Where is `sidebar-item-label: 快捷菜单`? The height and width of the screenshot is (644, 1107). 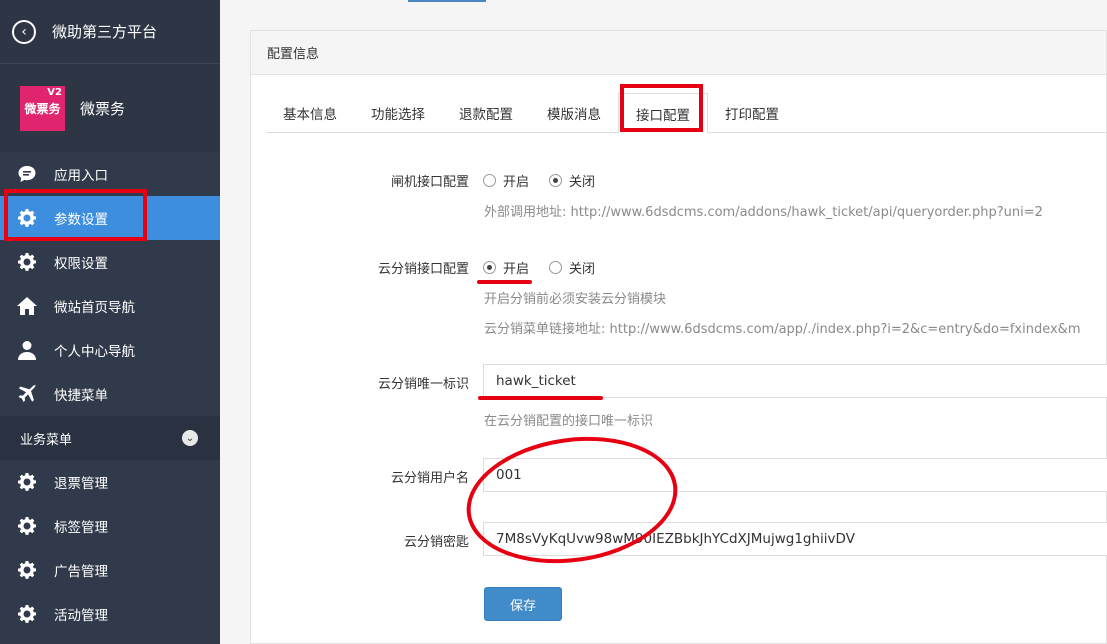
sidebar-item-label: 快捷菜单 is located at coordinates (81, 396).